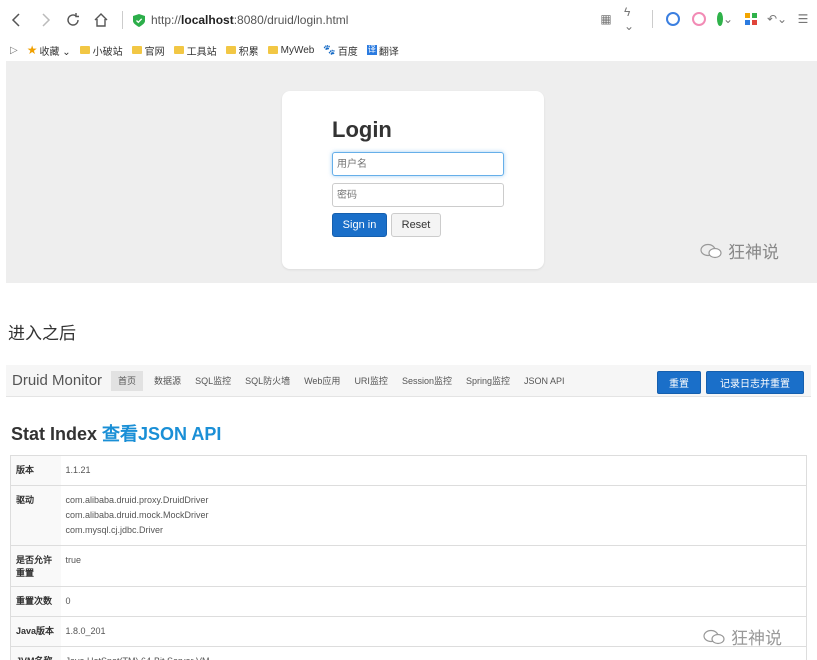  Describe the element at coordinates (699, 19) in the screenshot. I see `extension-pink-icon` at that location.